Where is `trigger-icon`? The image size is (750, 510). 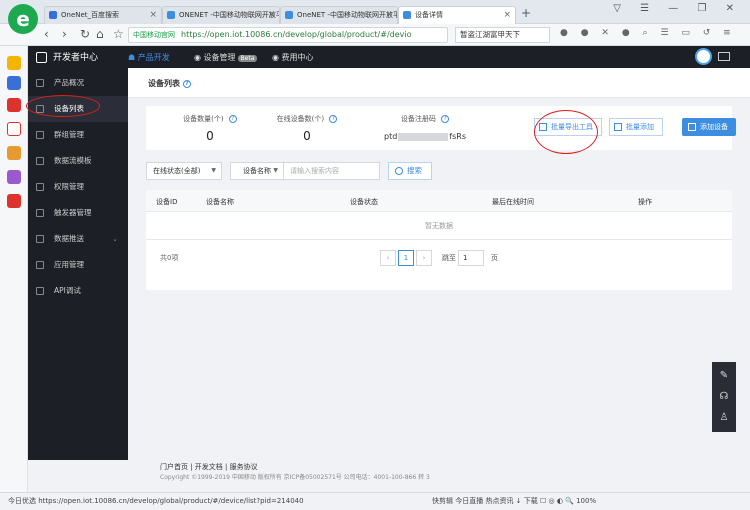 trigger-icon is located at coordinates (40, 213).